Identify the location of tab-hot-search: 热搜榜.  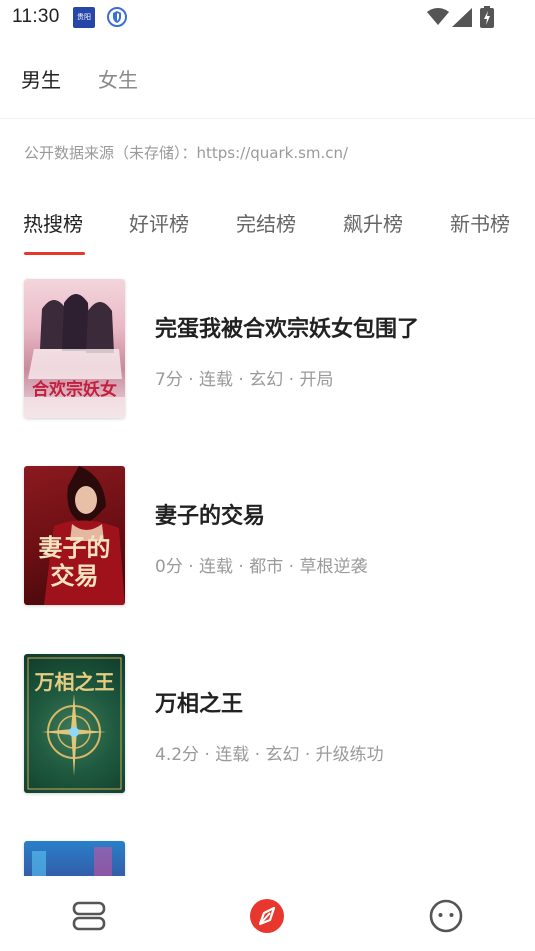
(53, 222).